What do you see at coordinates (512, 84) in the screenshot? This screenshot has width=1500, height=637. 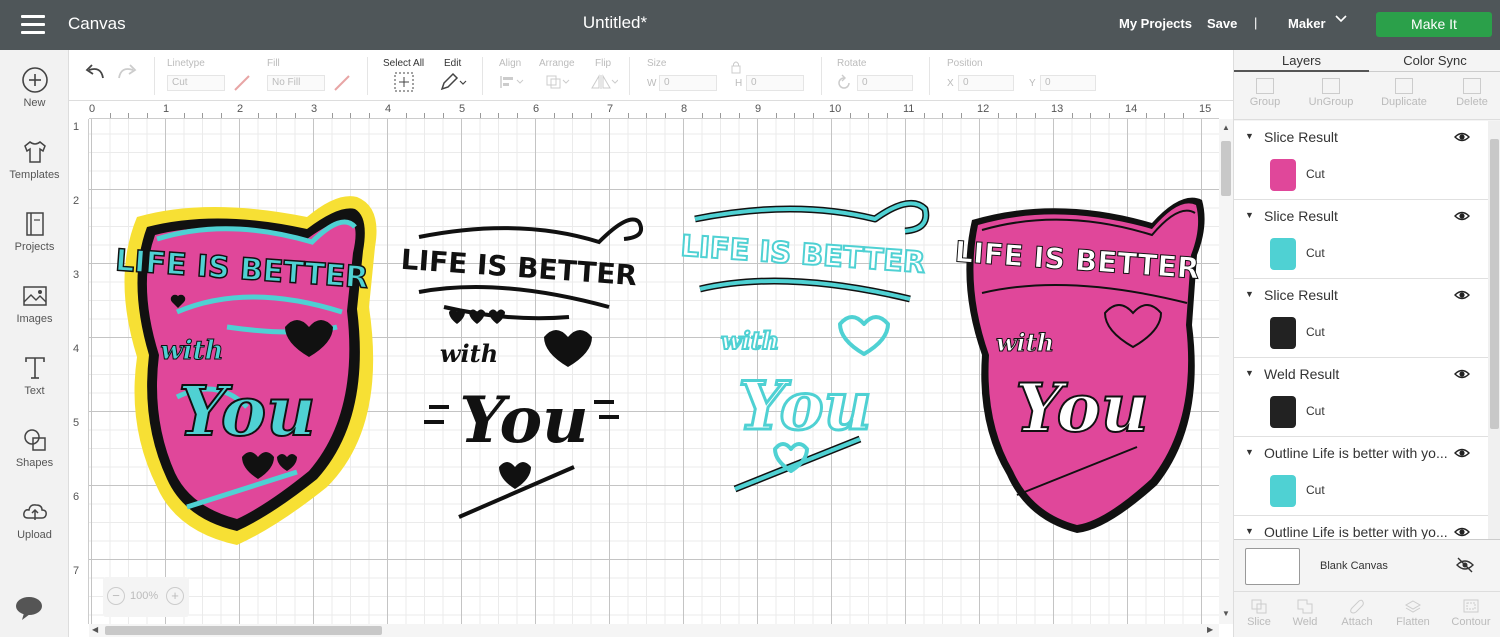 I see `align-icon` at bounding box center [512, 84].